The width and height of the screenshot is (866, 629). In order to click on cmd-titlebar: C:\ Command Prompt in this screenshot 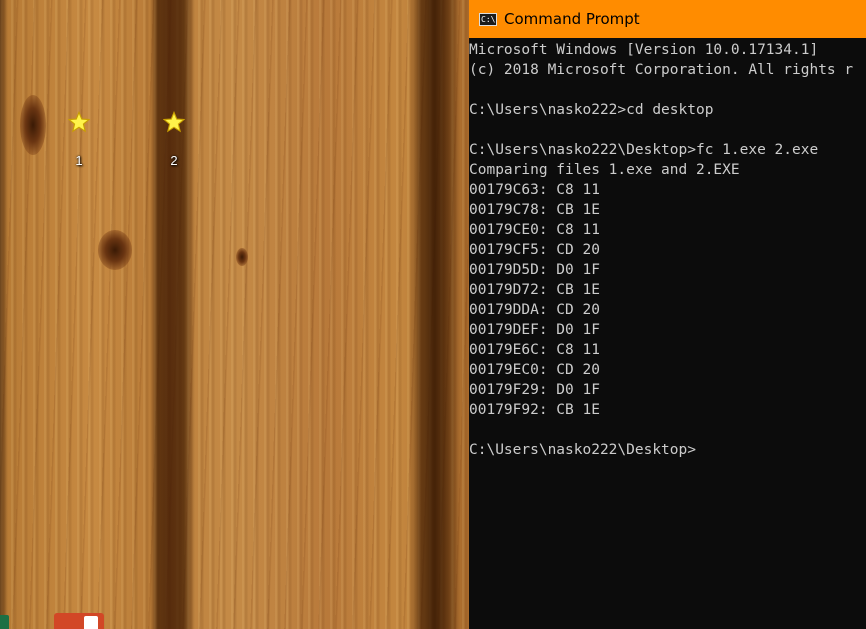, I will do `click(667, 19)`.